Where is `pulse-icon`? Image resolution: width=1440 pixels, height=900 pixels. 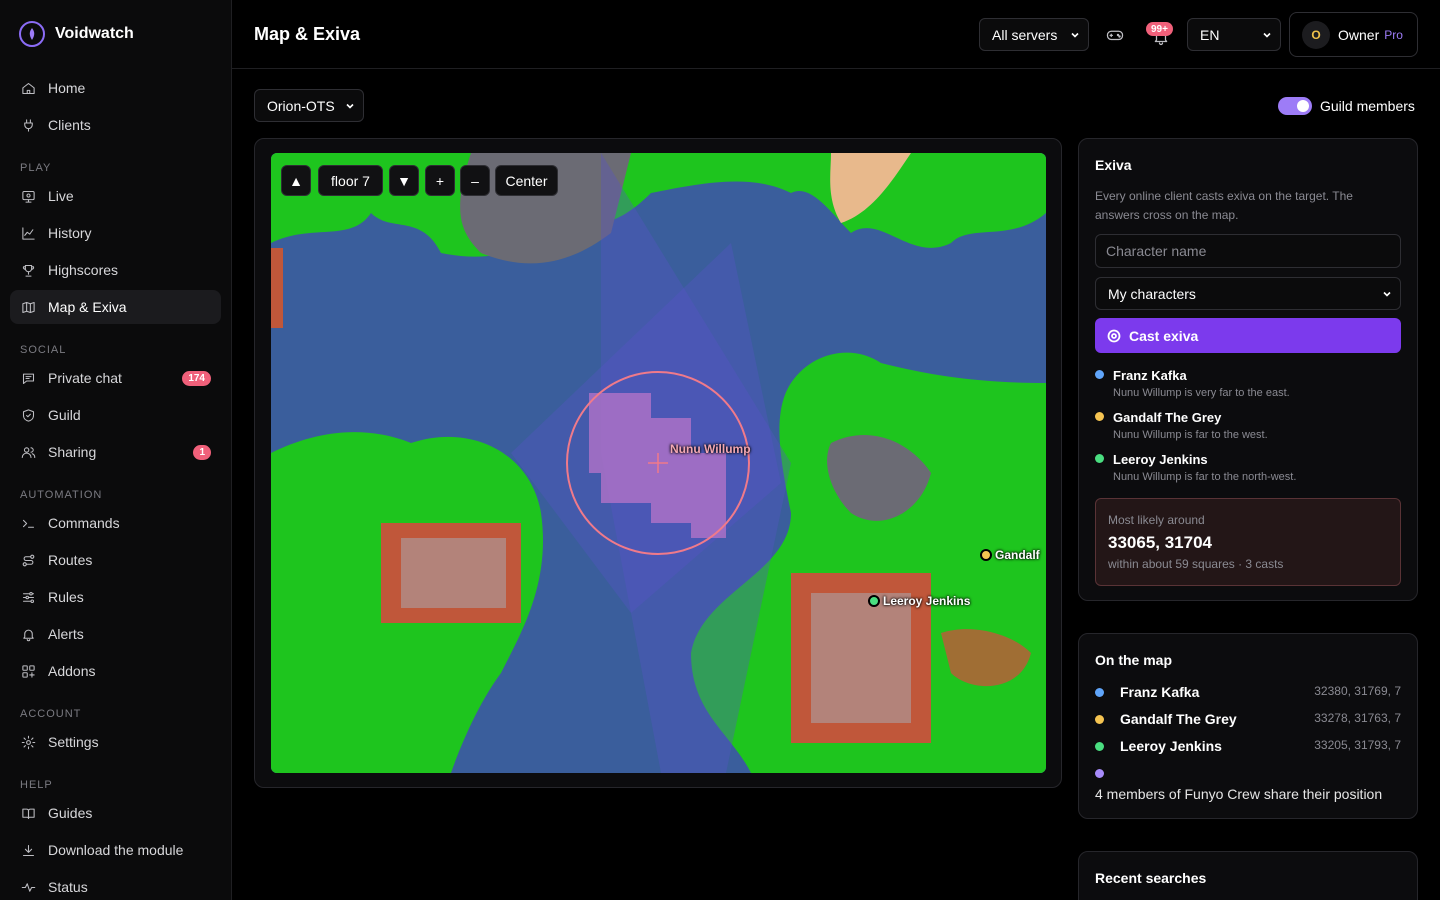 pulse-icon is located at coordinates (28, 887).